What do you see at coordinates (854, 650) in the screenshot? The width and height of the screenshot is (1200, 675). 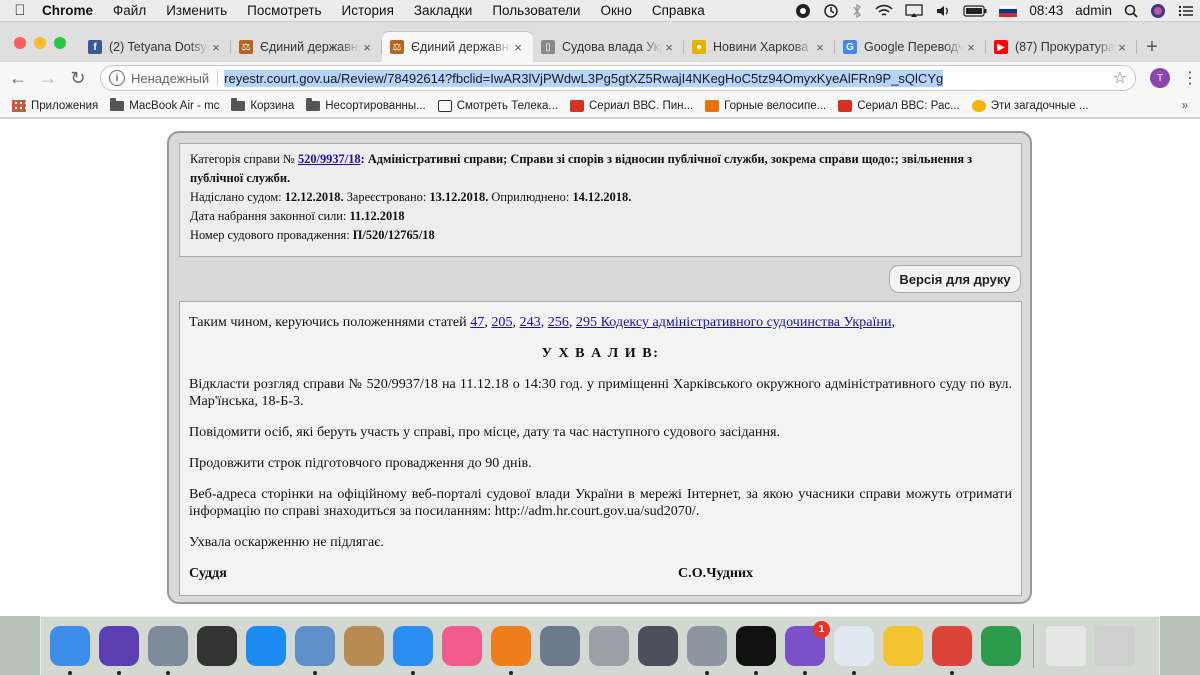 I see `preview-docs-icon` at bounding box center [854, 650].